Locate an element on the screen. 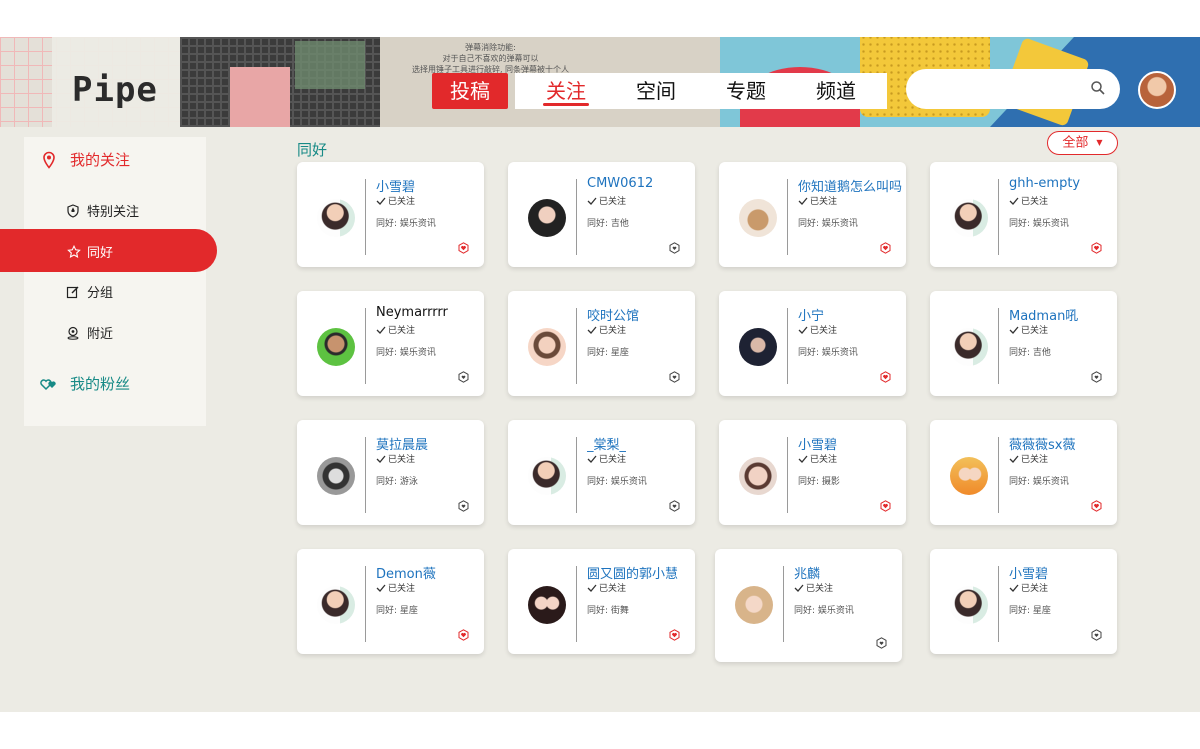 This screenshot has height=749, width=1200. sidebar-item-nearby: 附近 is located at coordinates (89, 332).